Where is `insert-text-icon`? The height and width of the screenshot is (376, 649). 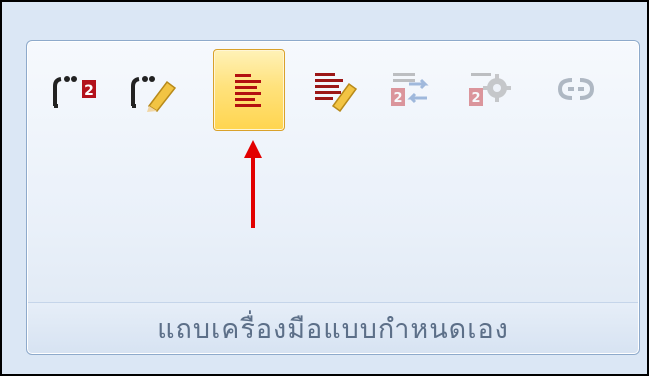 insert-text-icon is located at coordinates (248, 90).